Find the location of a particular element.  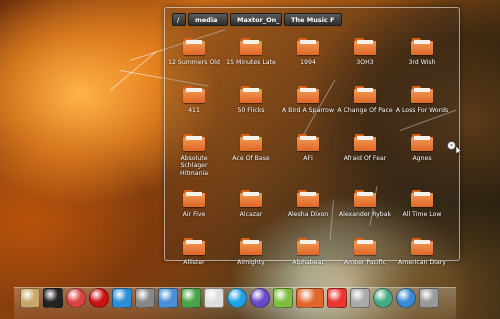

folder-label: Agnes is located at coordinates (422, 158).